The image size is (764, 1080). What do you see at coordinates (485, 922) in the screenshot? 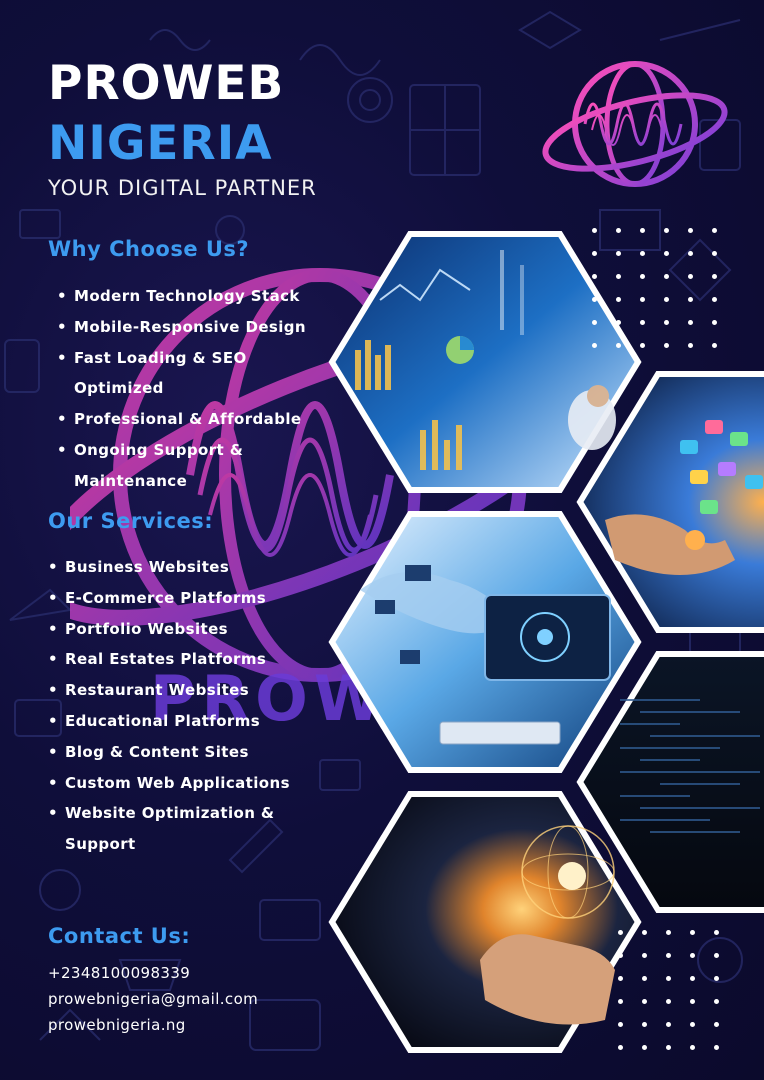
I see `glowing-globe-hand-image` at bounding box center [485, 922].